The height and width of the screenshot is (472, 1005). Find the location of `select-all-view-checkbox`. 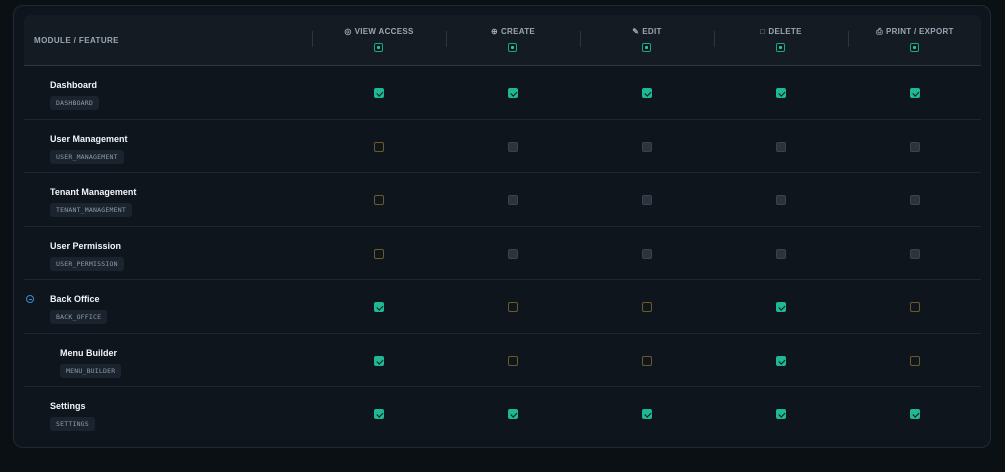

select-all-view-checkbox is located at coordinates (378, 47).